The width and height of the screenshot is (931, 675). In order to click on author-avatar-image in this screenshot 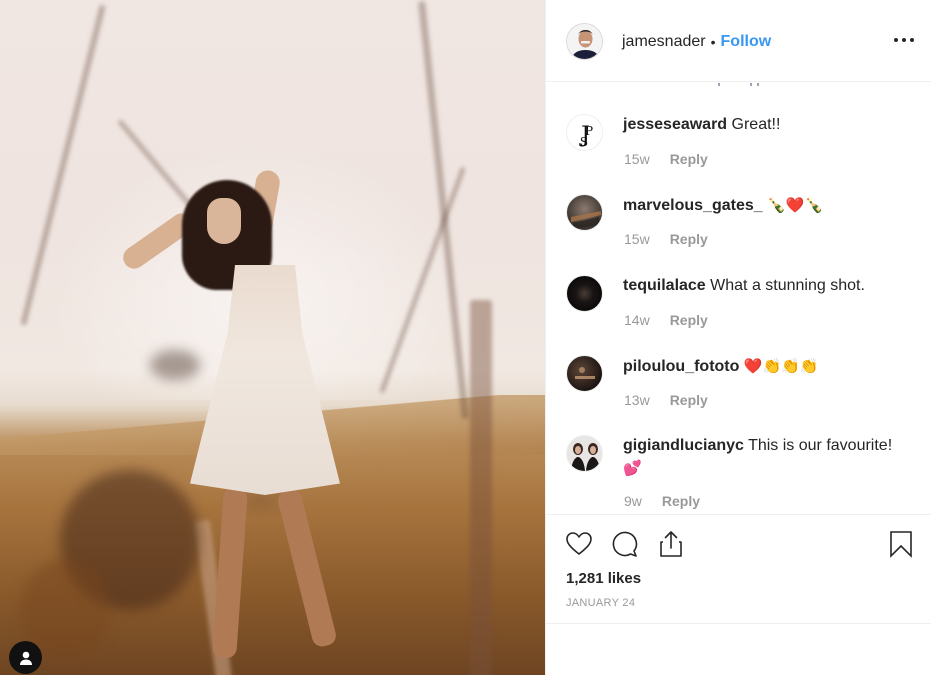, I will do `click(584, 41)`.